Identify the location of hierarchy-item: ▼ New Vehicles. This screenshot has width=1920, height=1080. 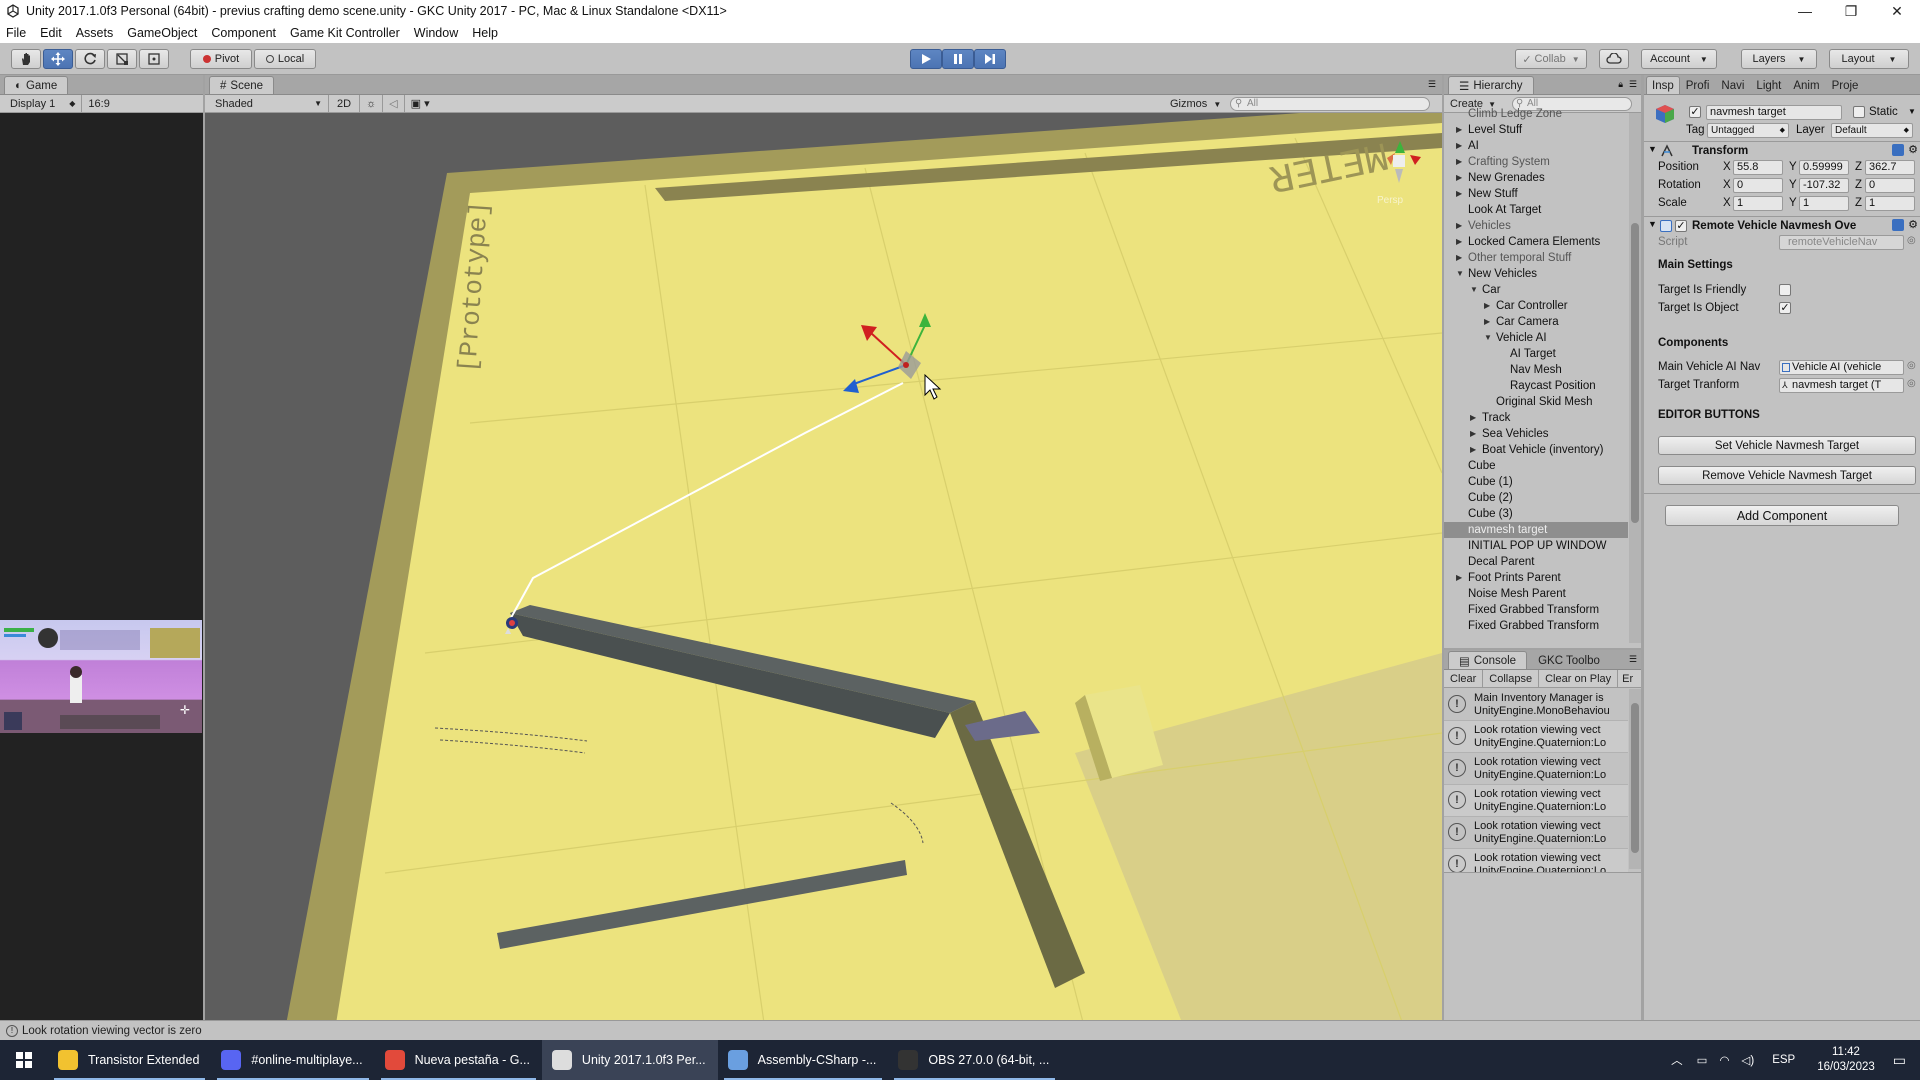
(1536, 274).